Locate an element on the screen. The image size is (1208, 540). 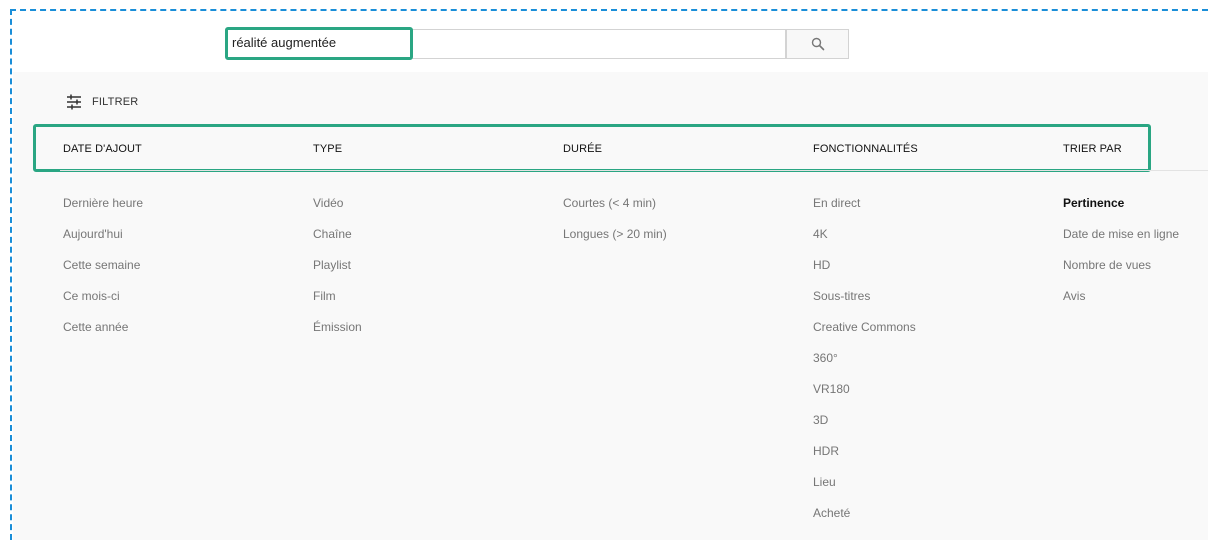
filter-option-film: Film is located at coordinates (324, 296).